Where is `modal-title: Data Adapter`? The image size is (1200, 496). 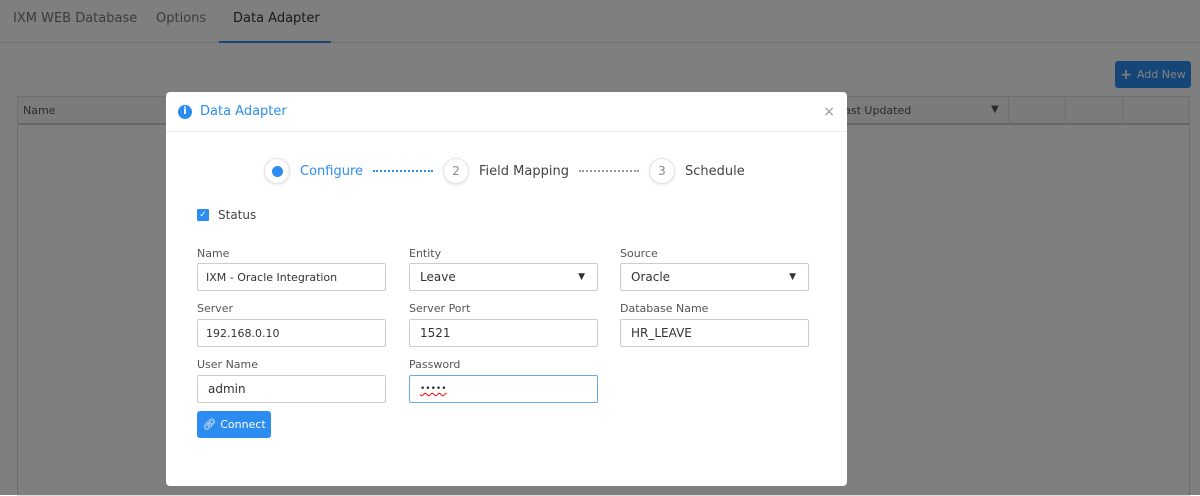 modal-title: Data Adapter is located at coordinates (243, 111).